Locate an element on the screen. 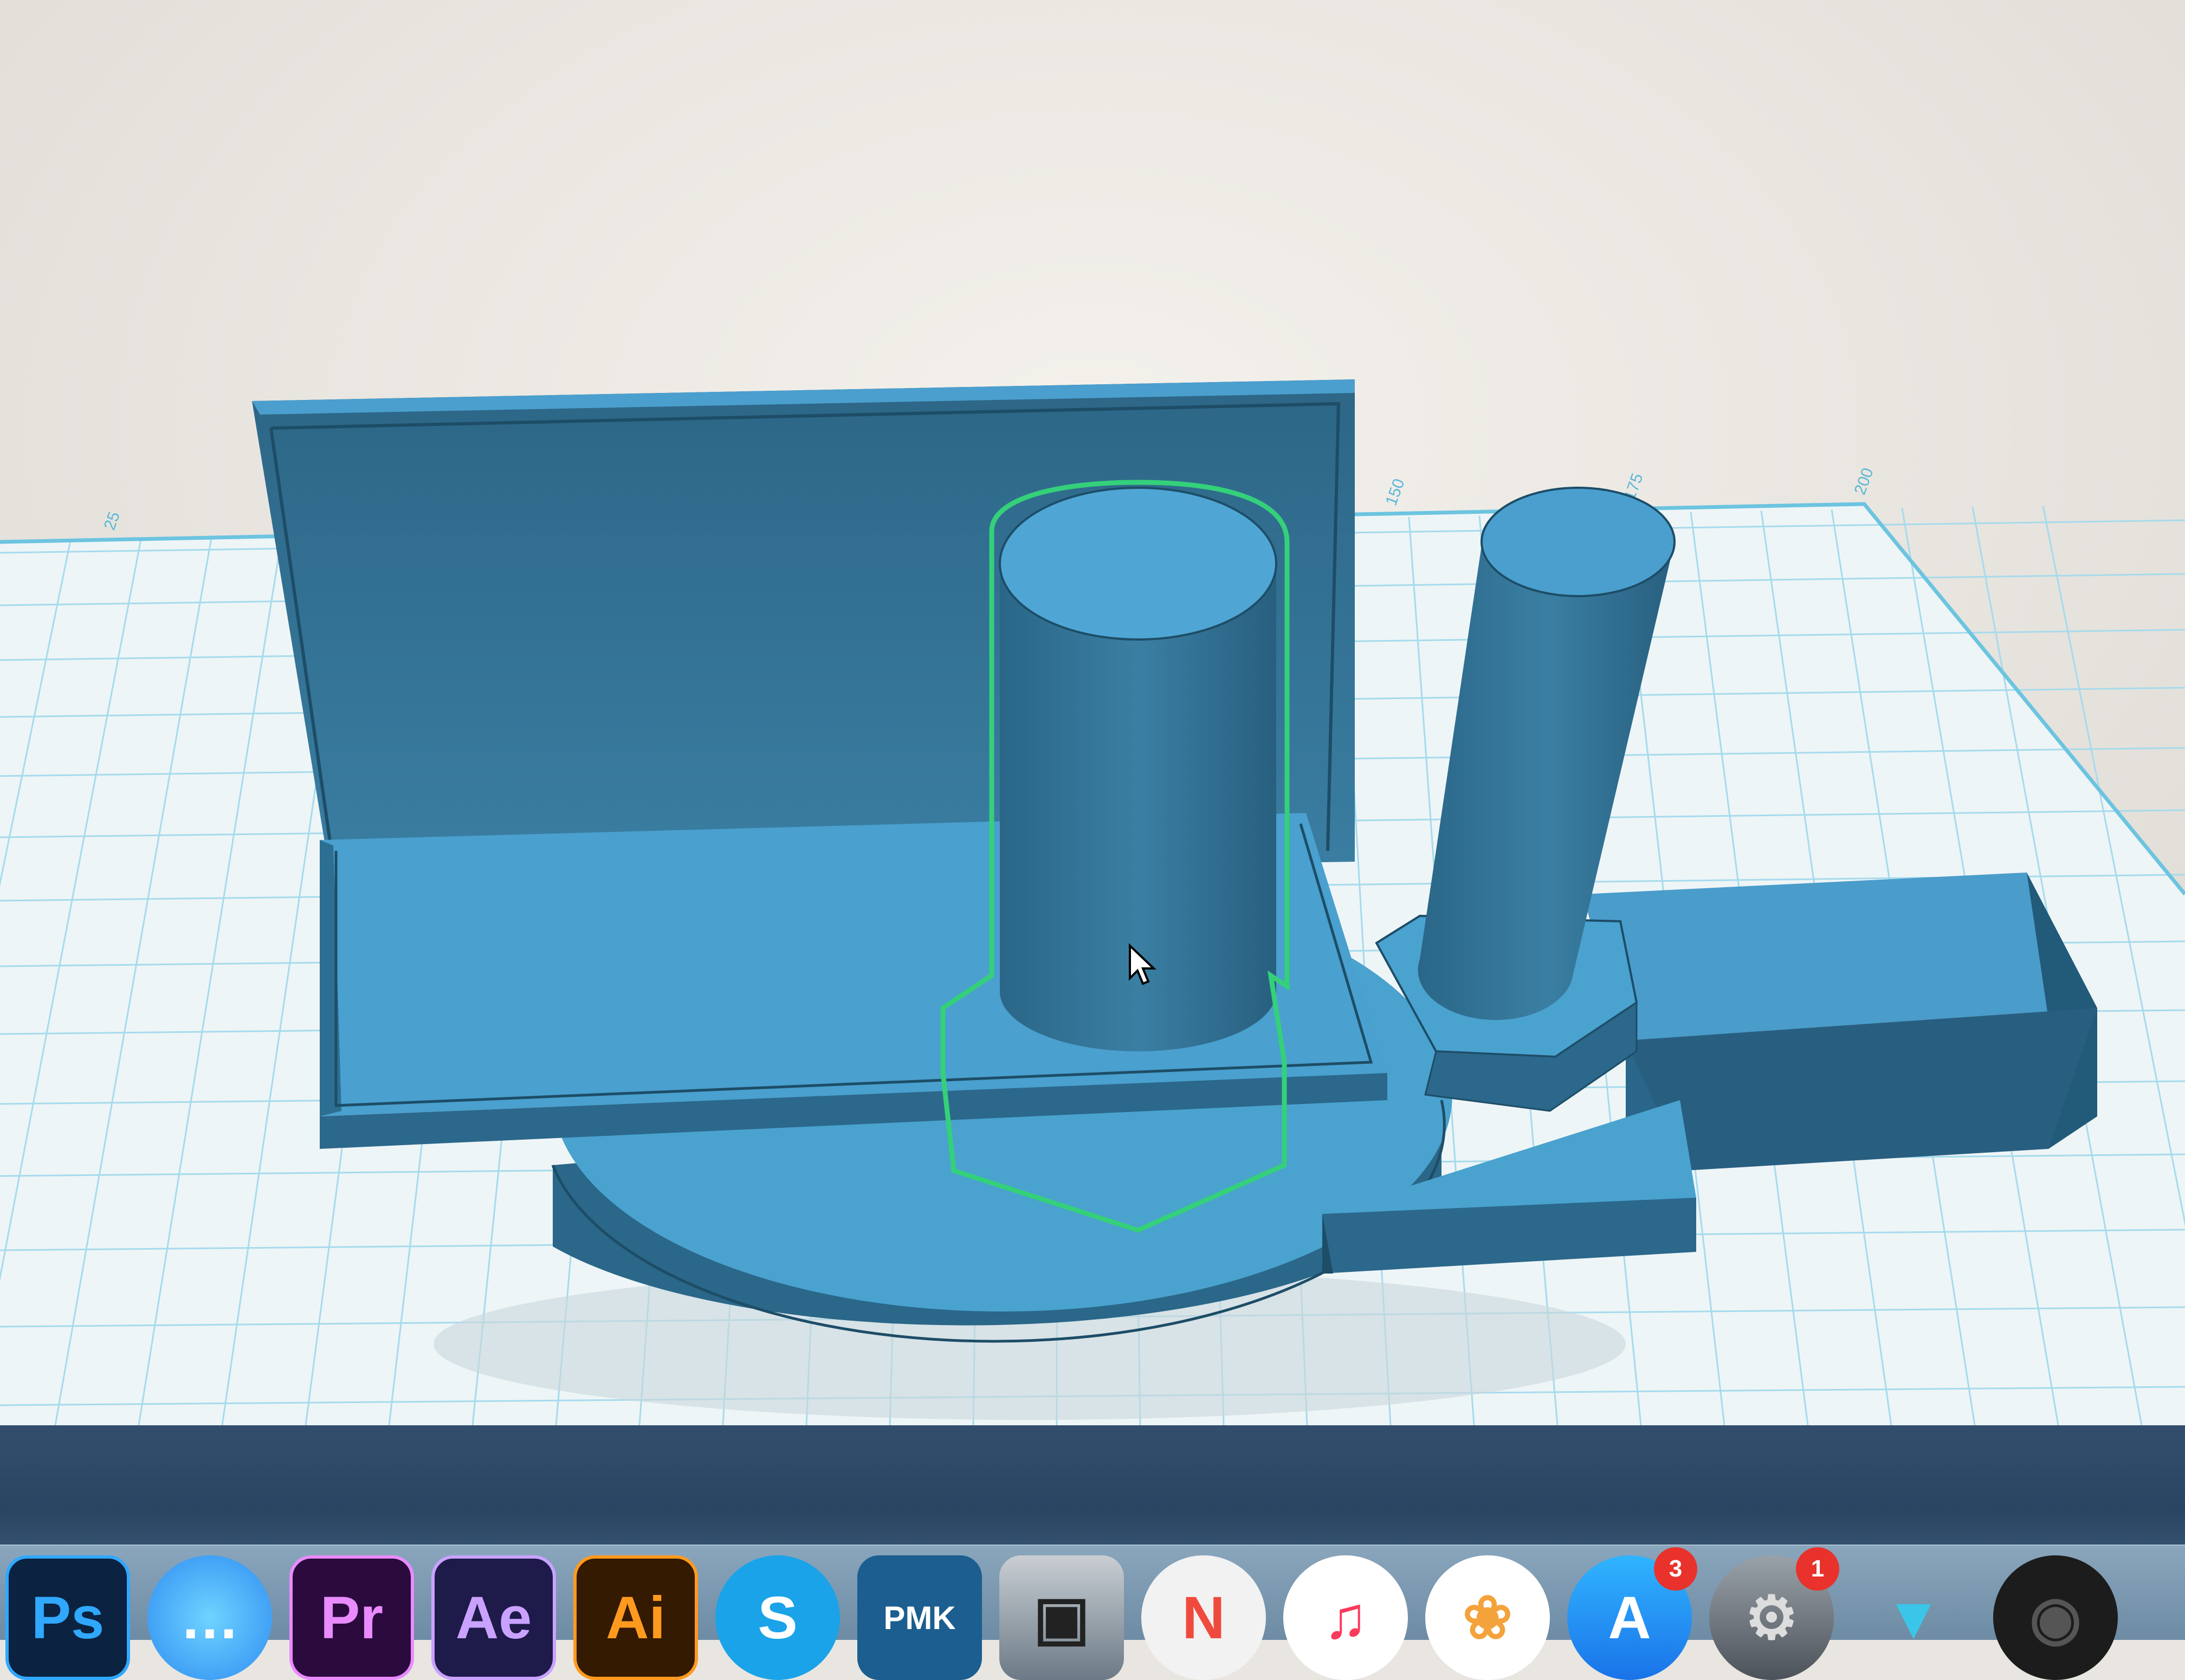 This screenshot has width=2185, height=1680. news-icon: N is located at coordinates (1203, 1618).